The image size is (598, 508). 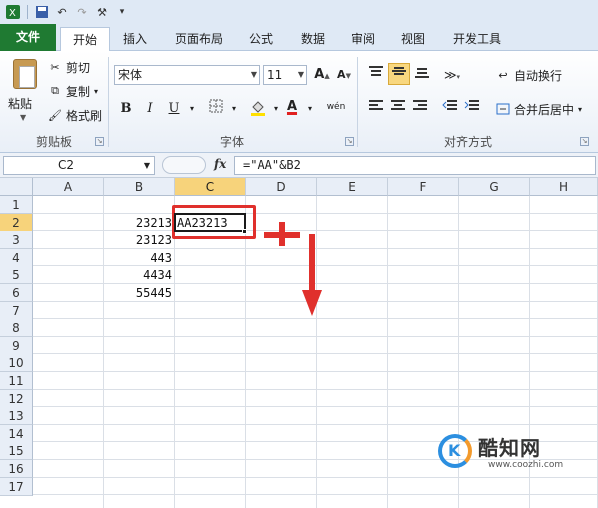 What do you see at coordinates (423, 187) in the screenshot?
I see `column-header-f: F` at bounding box center [423, 187].